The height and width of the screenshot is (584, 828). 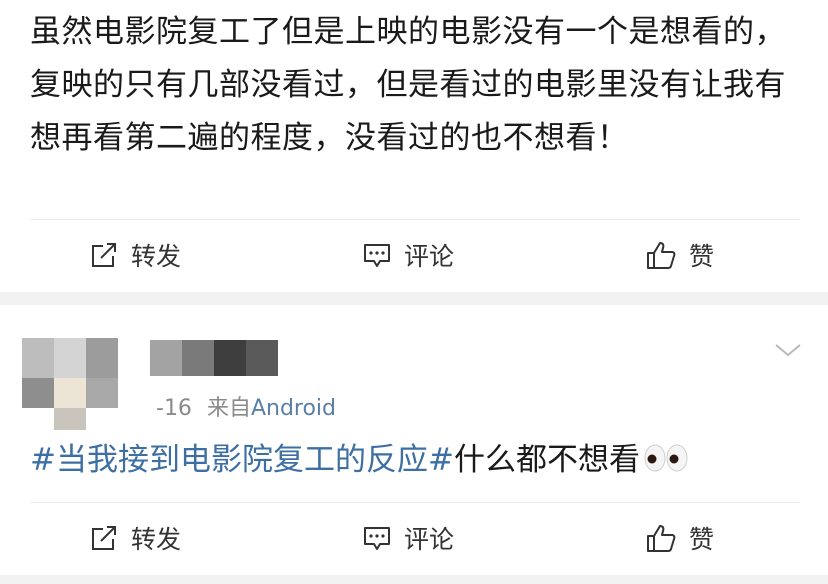 I want to click on source-link: Android, so click(x=293, y=408).